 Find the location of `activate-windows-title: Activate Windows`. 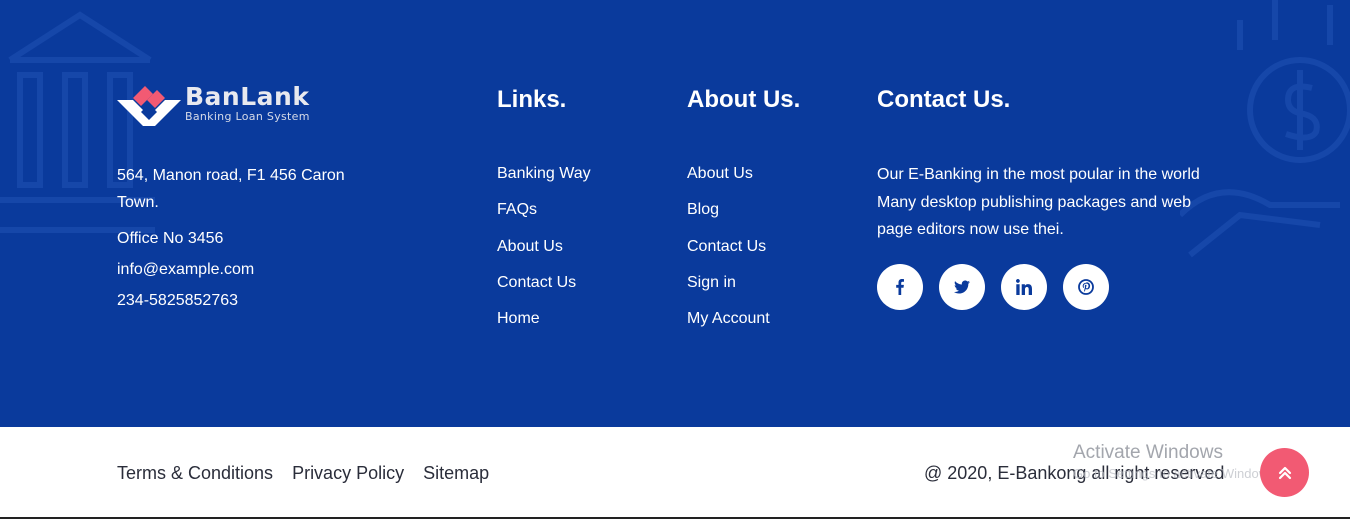

activate-windows-title: Activate Windows is located at coordinates (1148, 452).